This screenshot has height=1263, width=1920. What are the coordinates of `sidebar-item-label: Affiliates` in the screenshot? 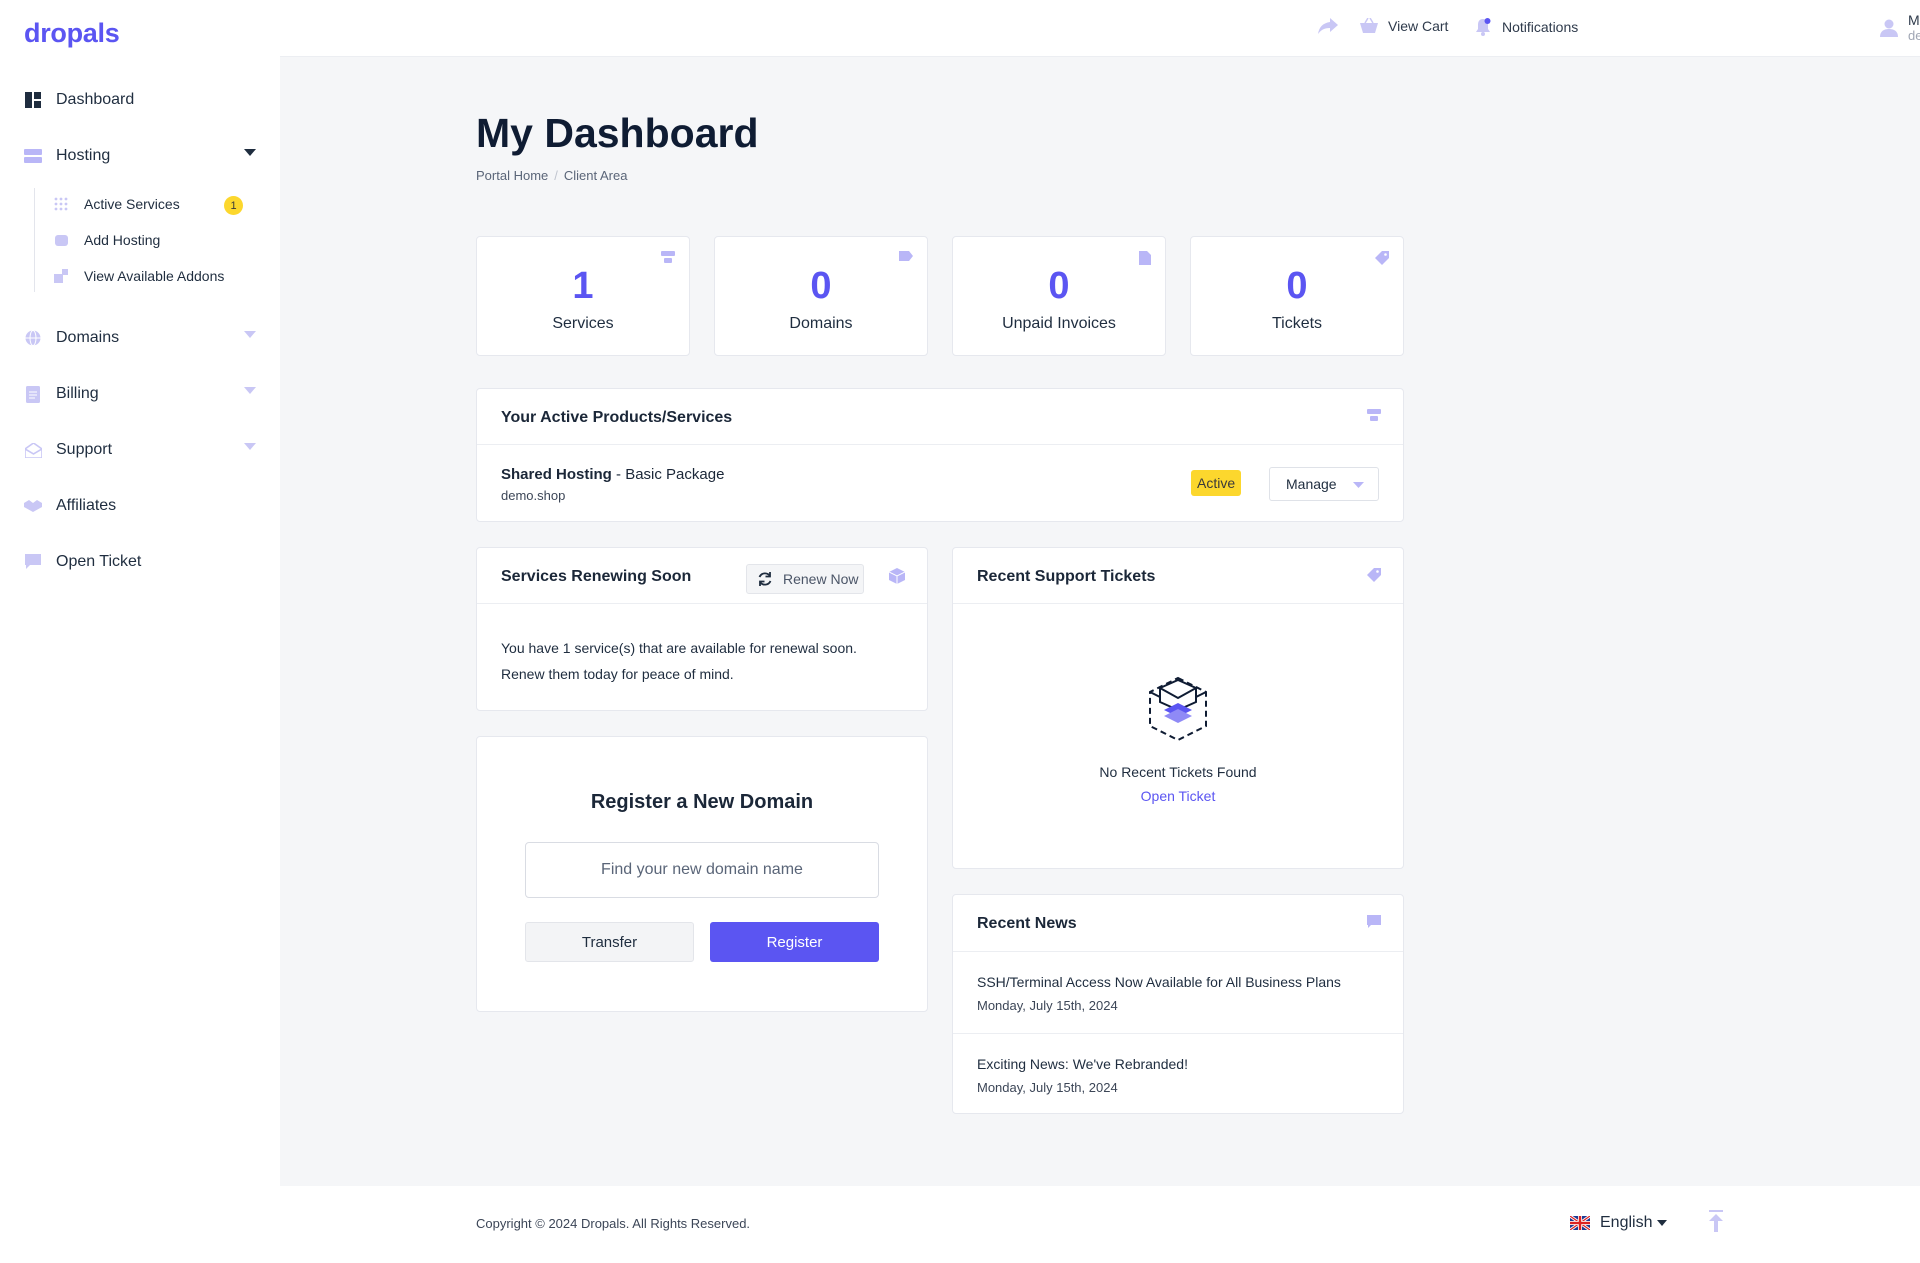 It's located at (86, 505).